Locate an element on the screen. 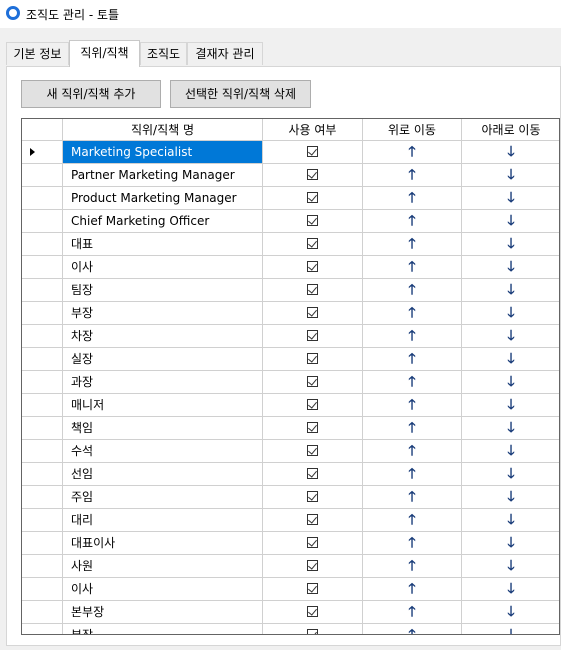  position-name-cell: Marketing Specialist is located at coordinates (163, 152).